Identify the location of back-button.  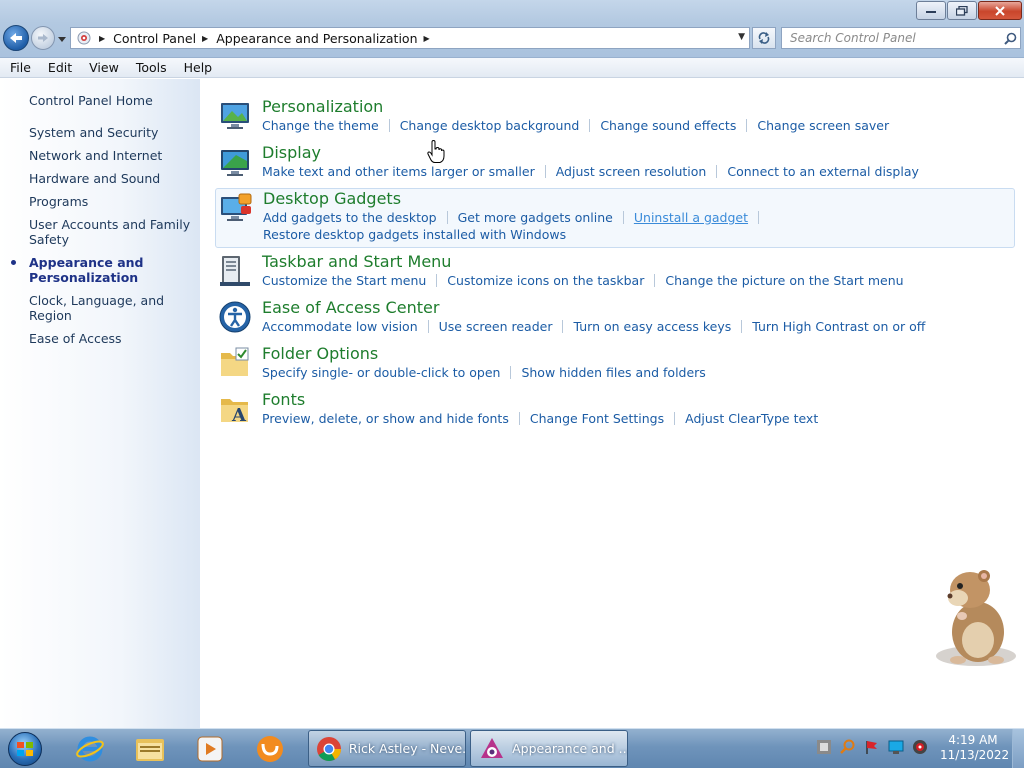
(16, 38).